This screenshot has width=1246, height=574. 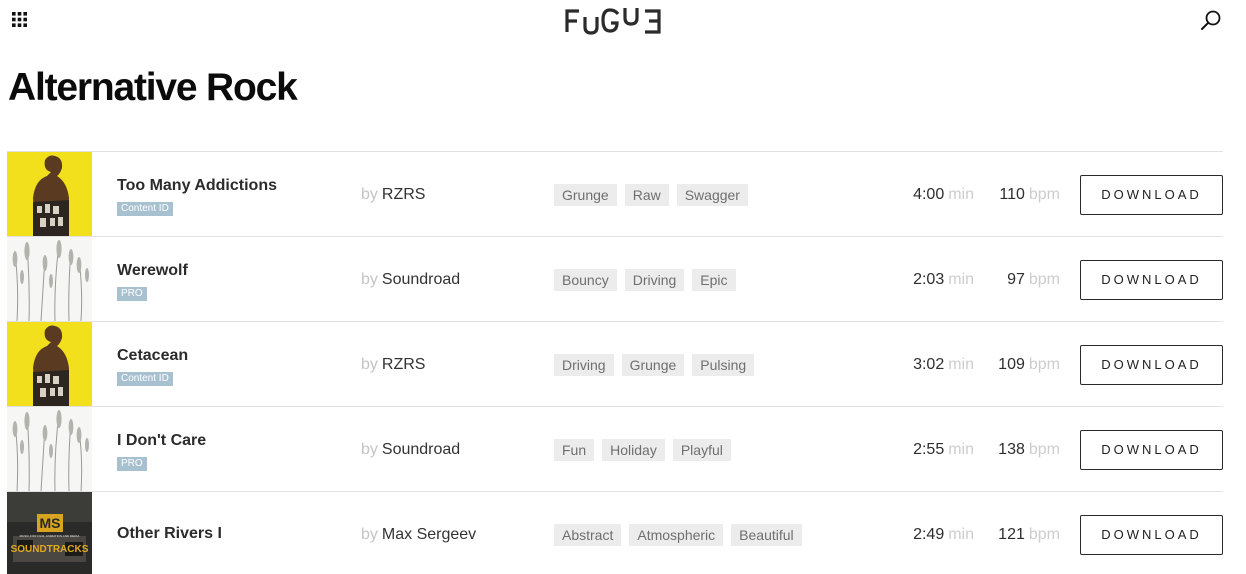 I want to click on track-bpm: 138 bpm, so click(x=1029, y=450).